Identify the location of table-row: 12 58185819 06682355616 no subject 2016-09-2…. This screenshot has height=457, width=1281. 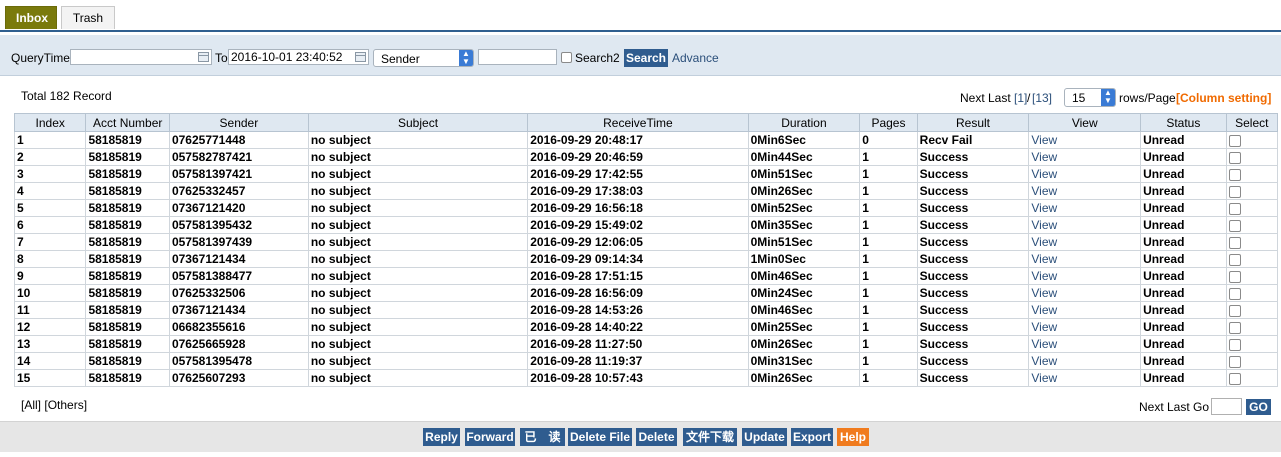
(646, 327).